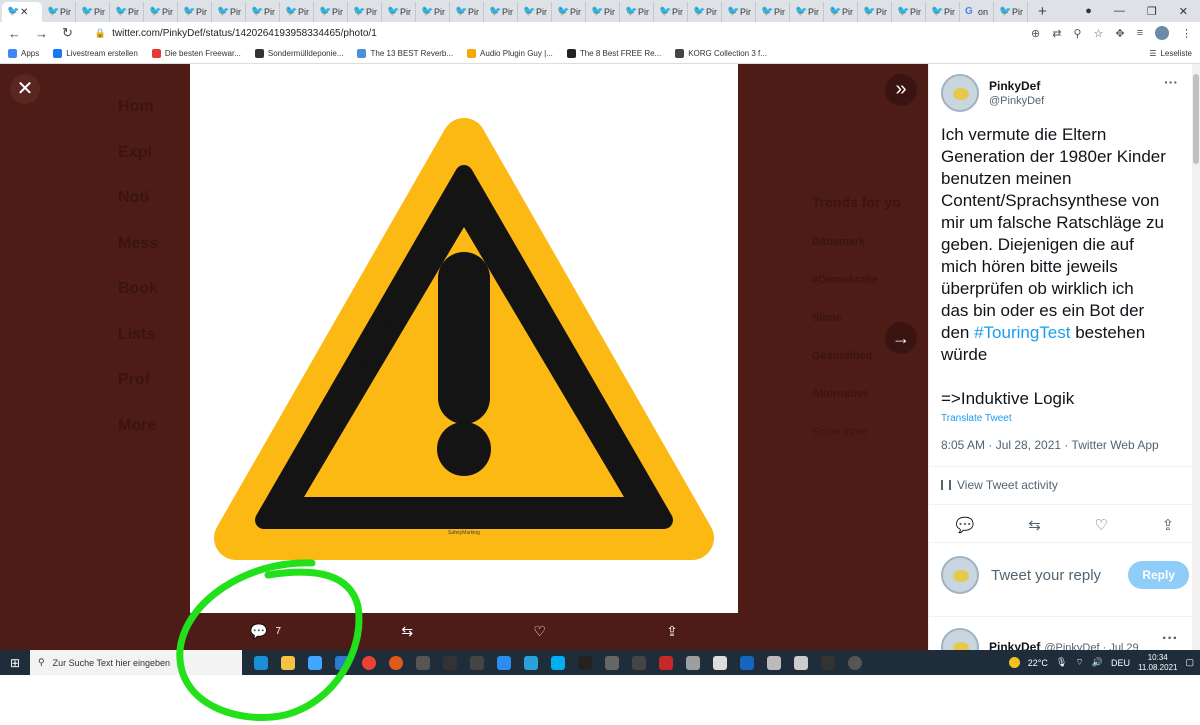  I want to click on author-avatar, so click(960, 93).